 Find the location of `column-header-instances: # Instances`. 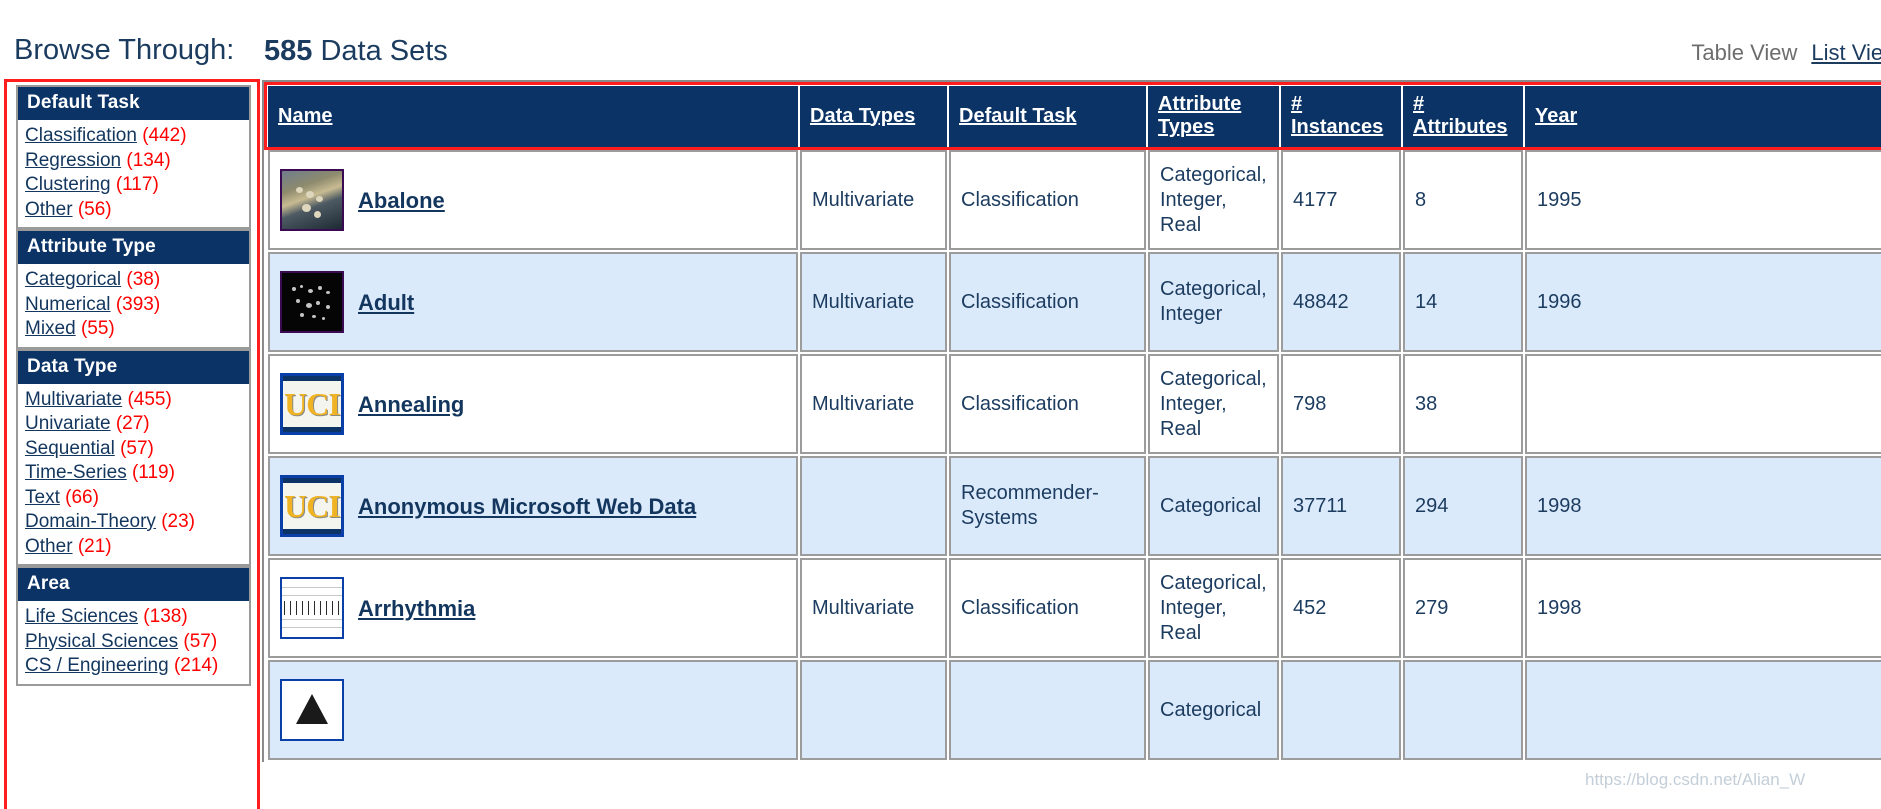

column-header-instances: # Instances is located at coordinates (1341, 117).